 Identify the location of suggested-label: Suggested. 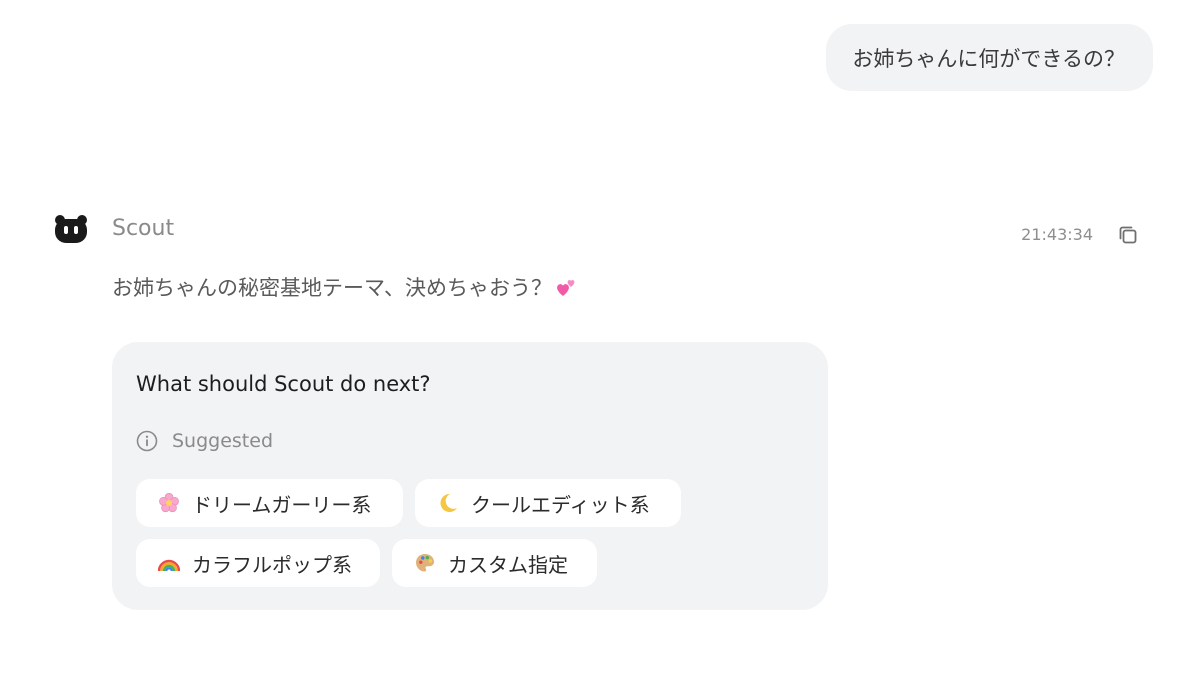
(223, 441).